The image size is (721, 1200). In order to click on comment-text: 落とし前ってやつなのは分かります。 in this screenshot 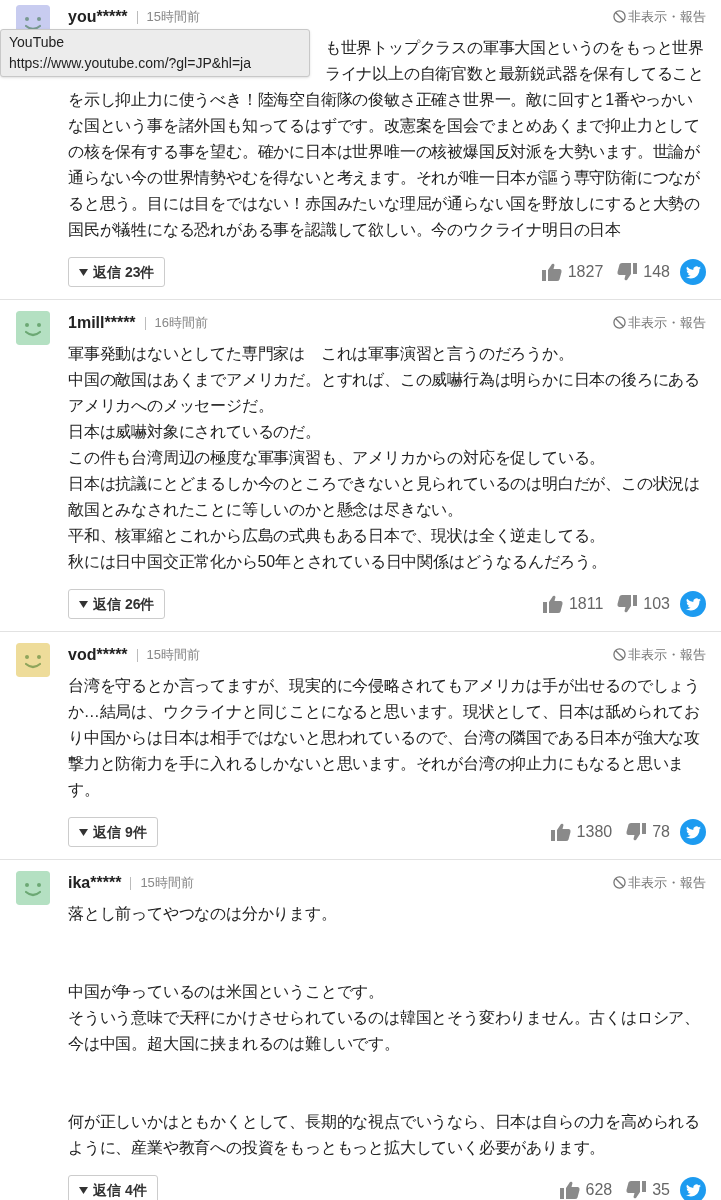, I will do `click(203, 914)`.